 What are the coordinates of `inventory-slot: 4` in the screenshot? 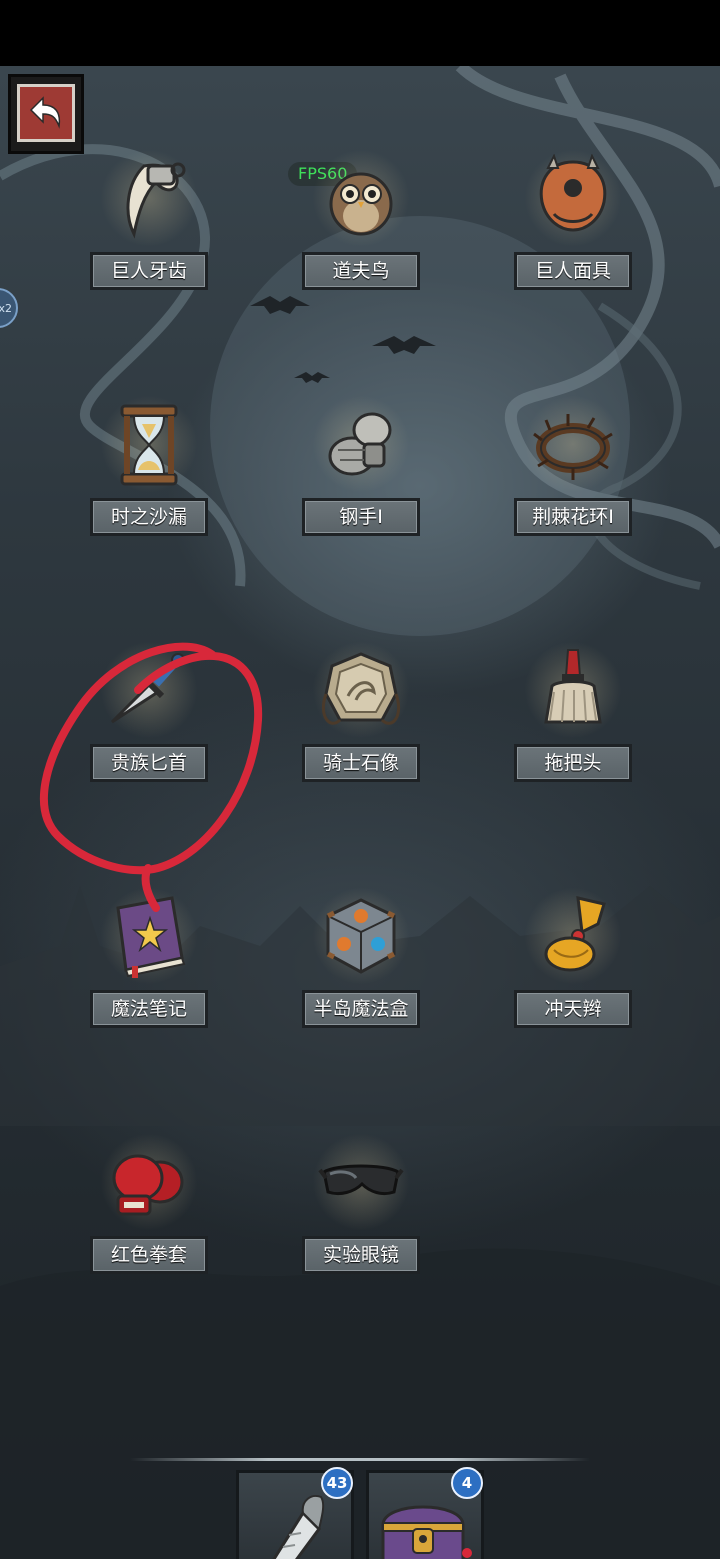 It's located at (425, 1513).